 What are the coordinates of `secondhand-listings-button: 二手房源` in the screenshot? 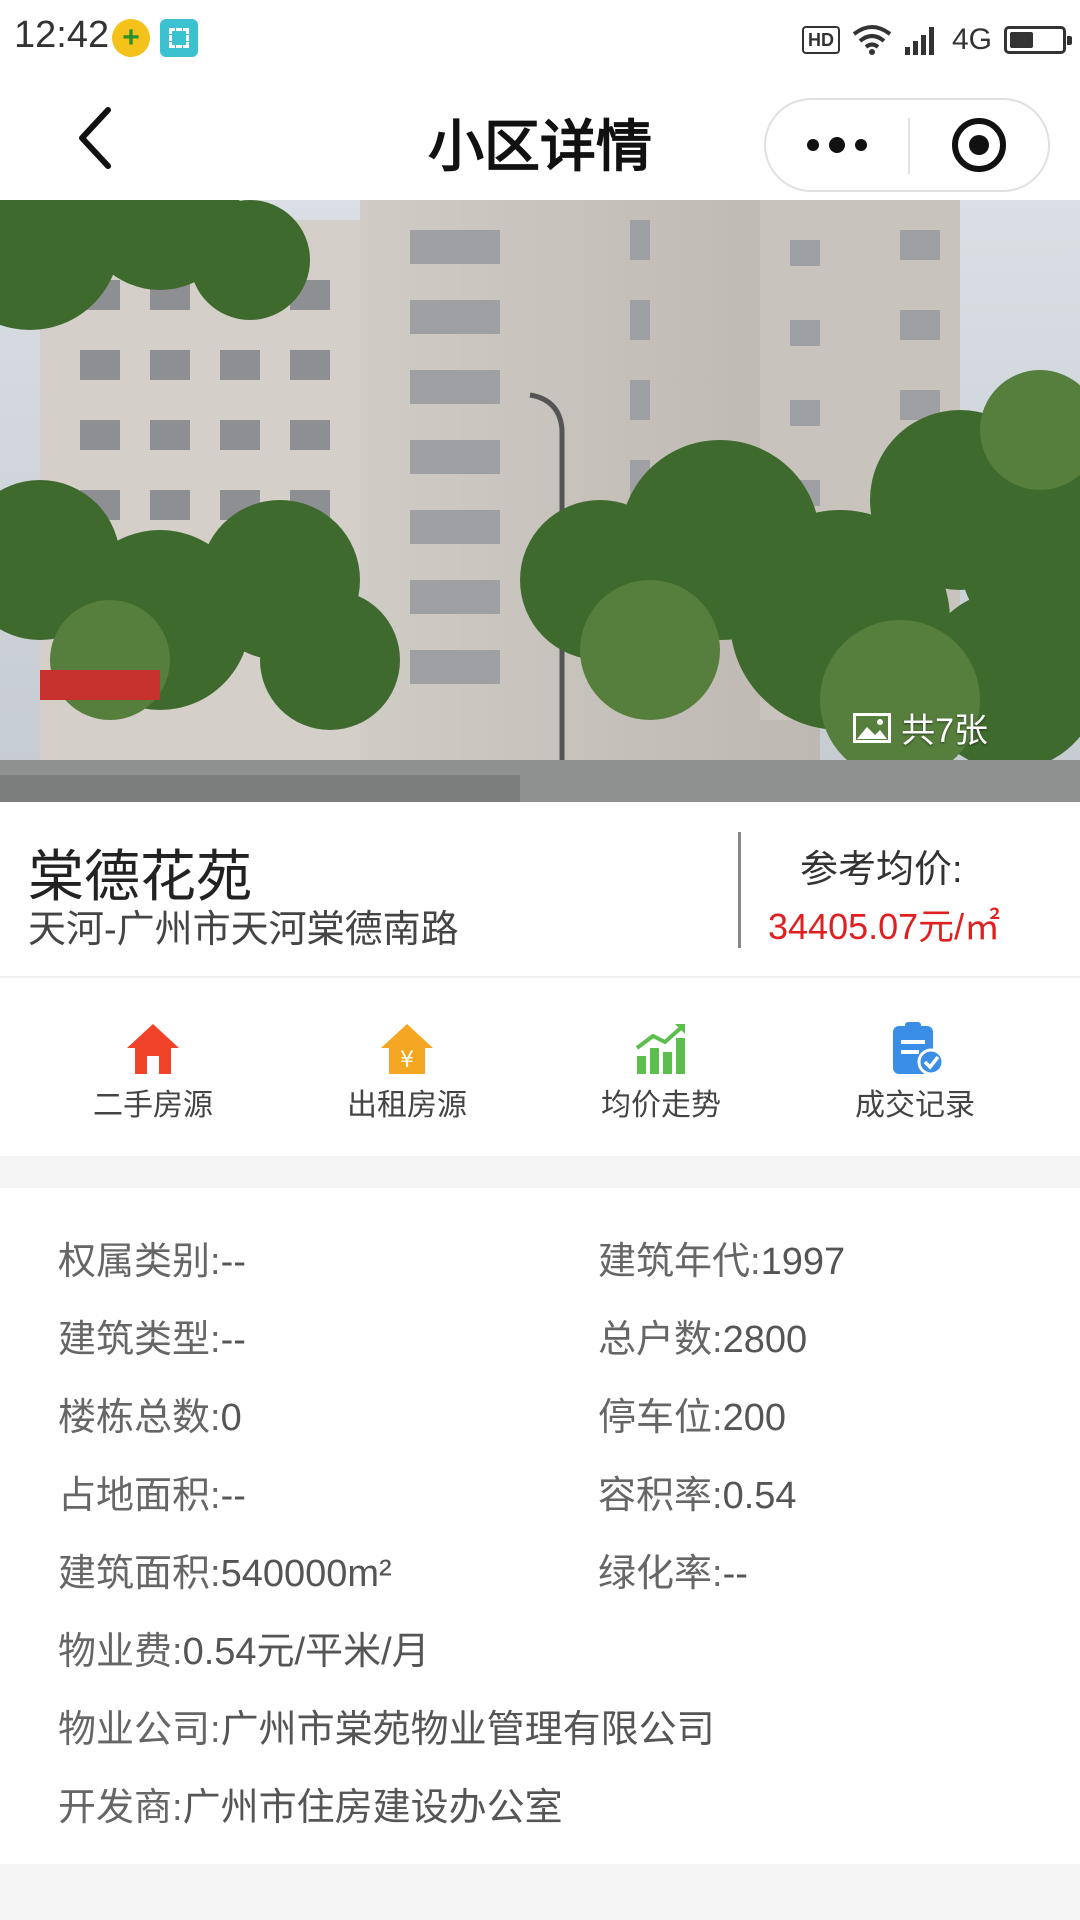 It's located at (153, 1072).